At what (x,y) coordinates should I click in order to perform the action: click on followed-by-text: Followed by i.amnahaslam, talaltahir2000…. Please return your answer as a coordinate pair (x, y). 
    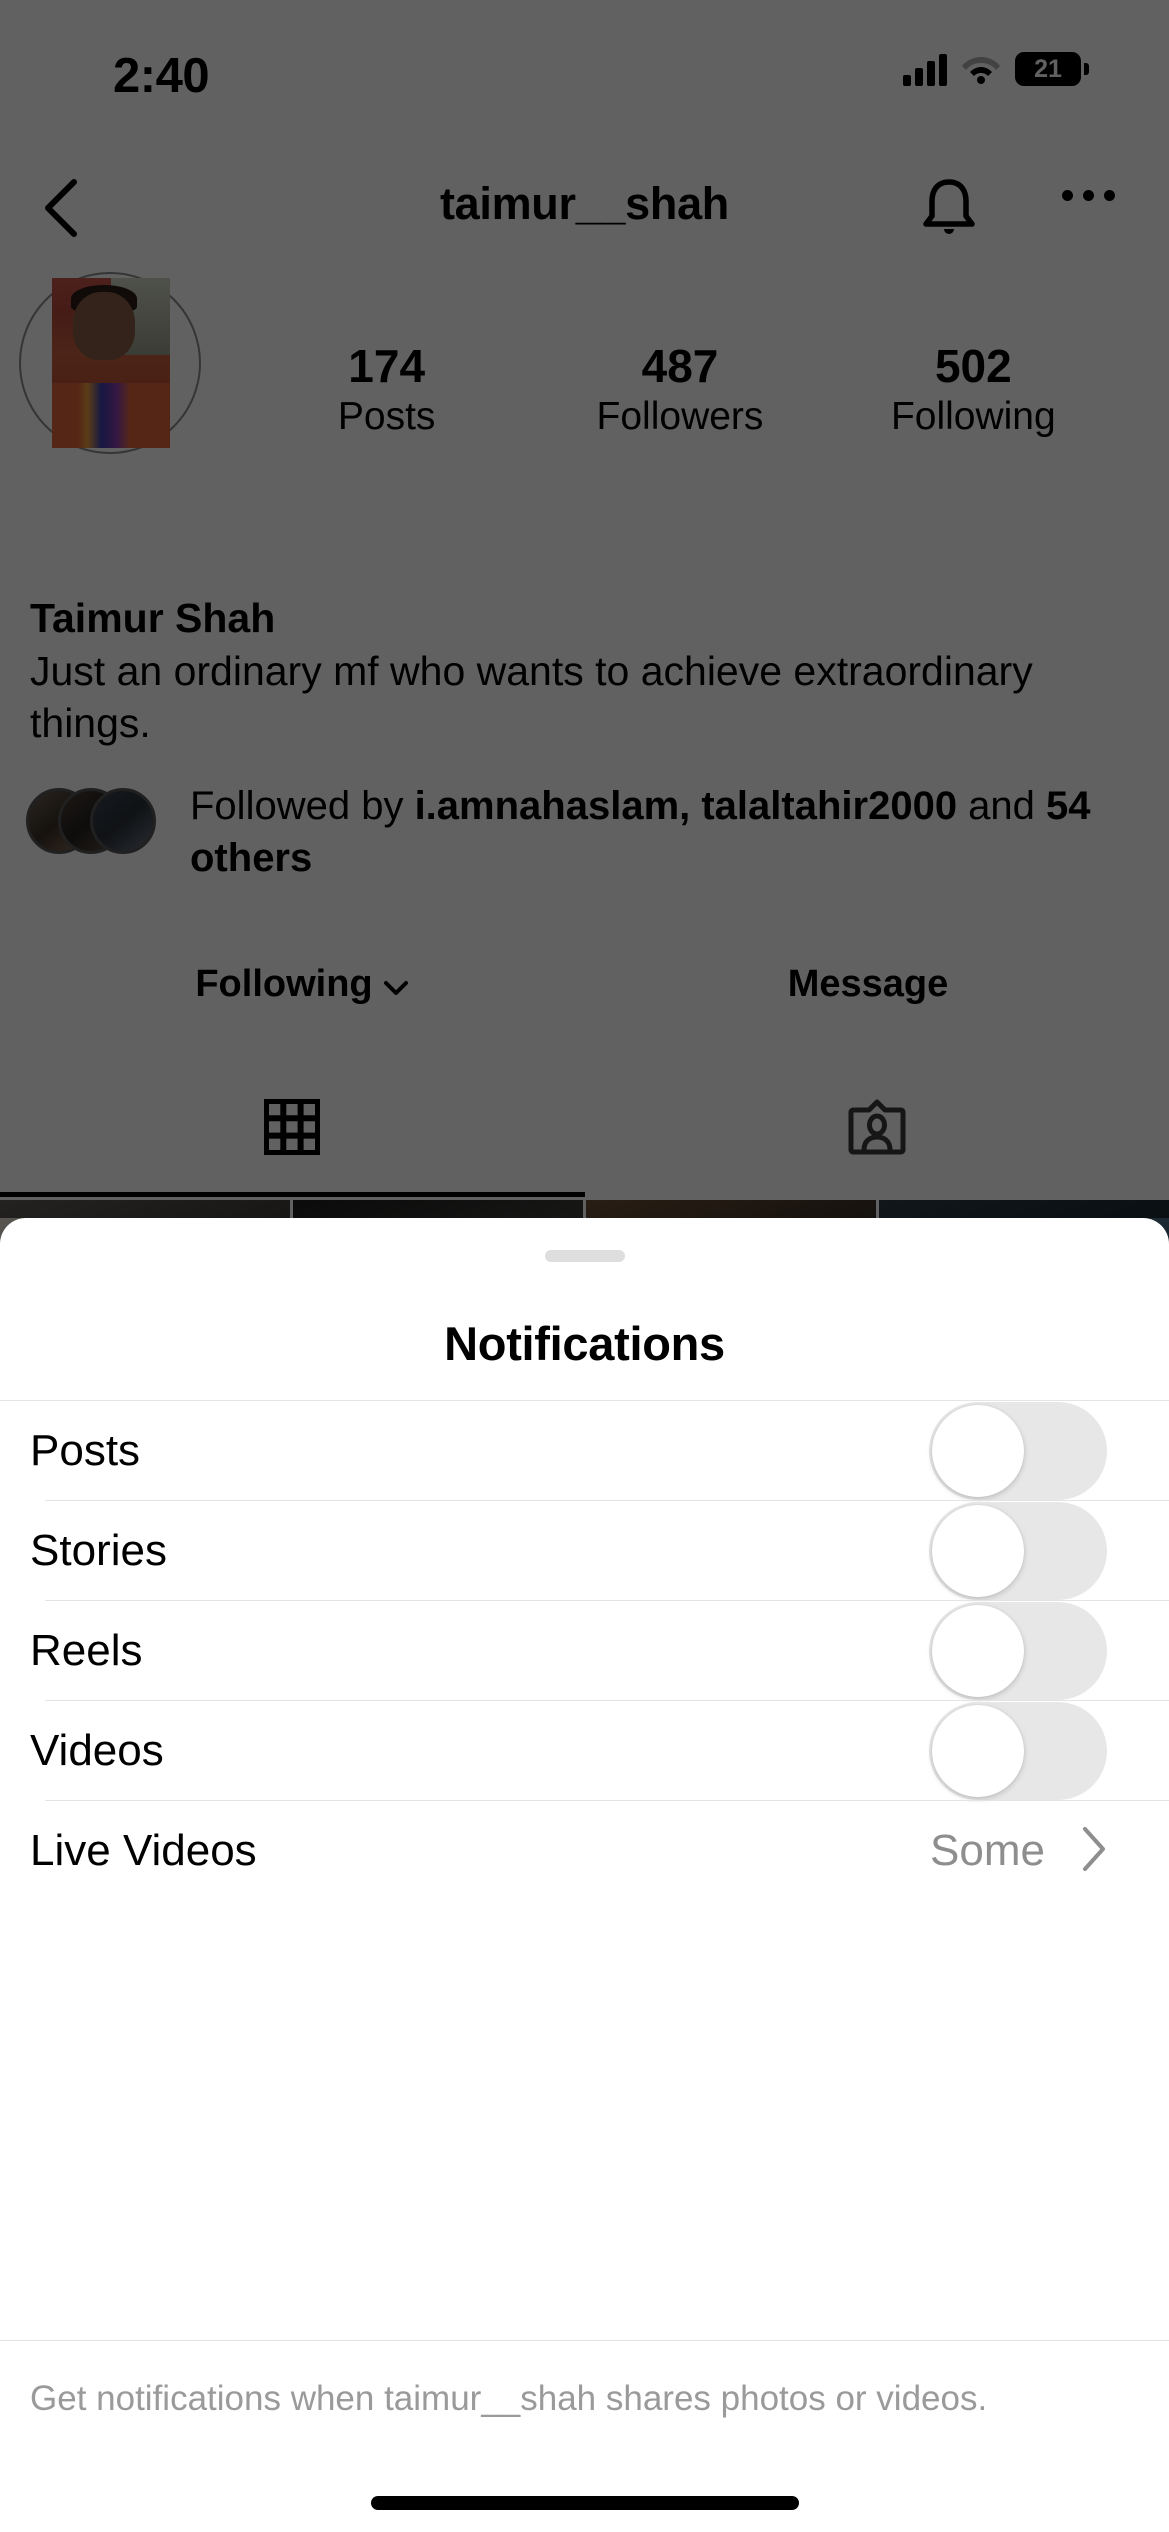
    Looking at the image, I should click on (650, 832).